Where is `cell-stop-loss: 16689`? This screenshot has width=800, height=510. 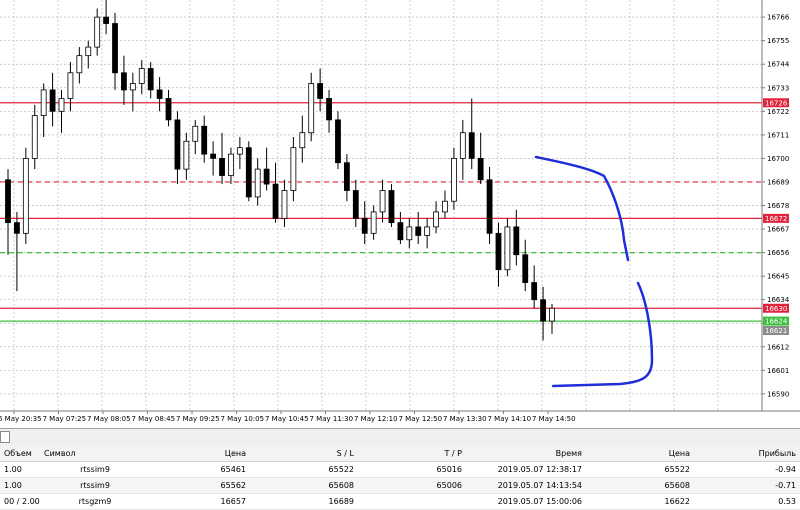
cell-stop-loss: 16689 is located at coordinates (304, 501).